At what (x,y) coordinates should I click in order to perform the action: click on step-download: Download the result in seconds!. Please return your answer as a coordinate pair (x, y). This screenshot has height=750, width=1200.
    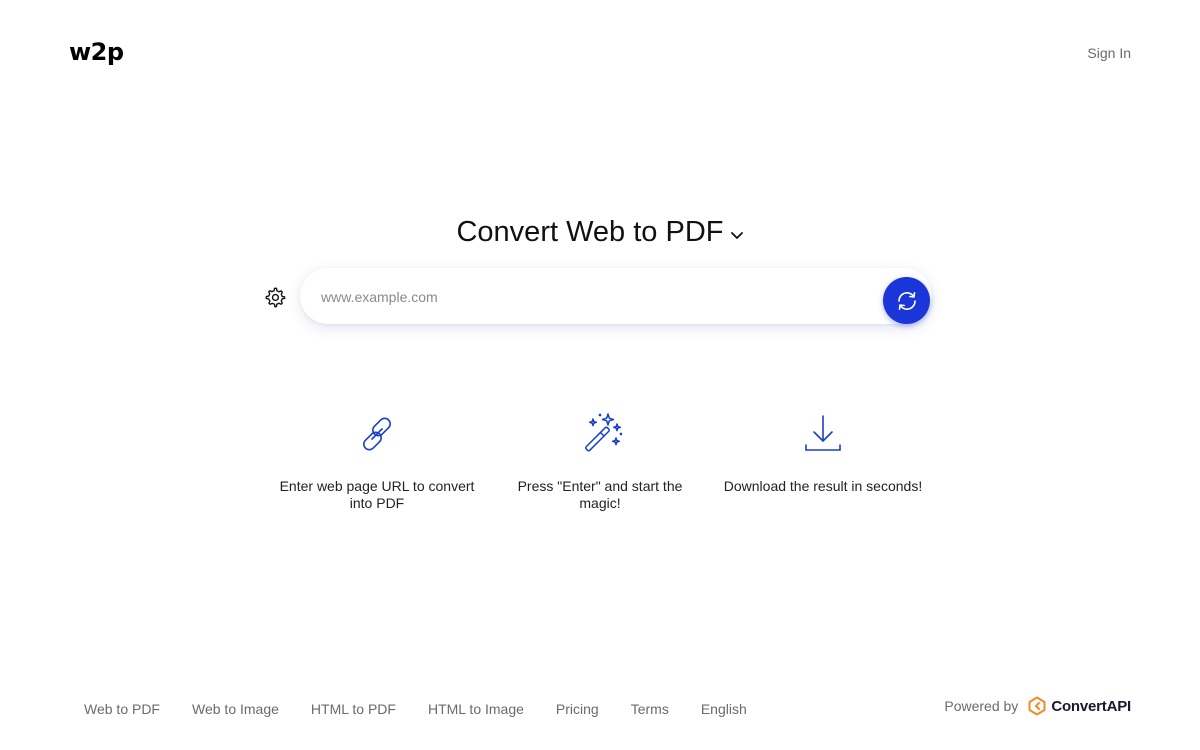
    Looking at the image, I should click on (823, 453).